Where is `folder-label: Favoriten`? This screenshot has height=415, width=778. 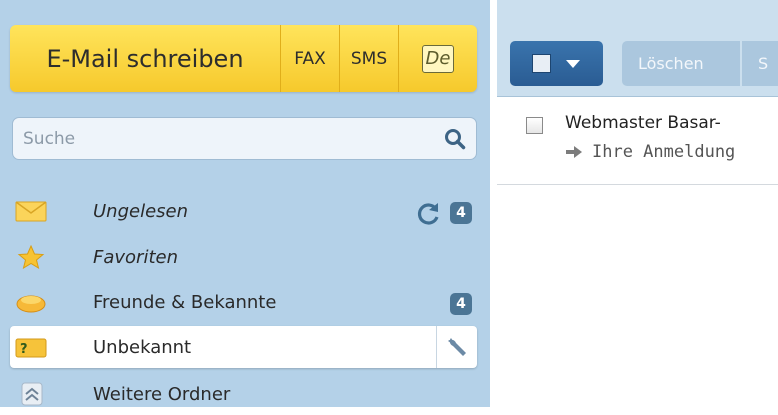
folder-label: Favoriten is located at coordinates (135, 257).